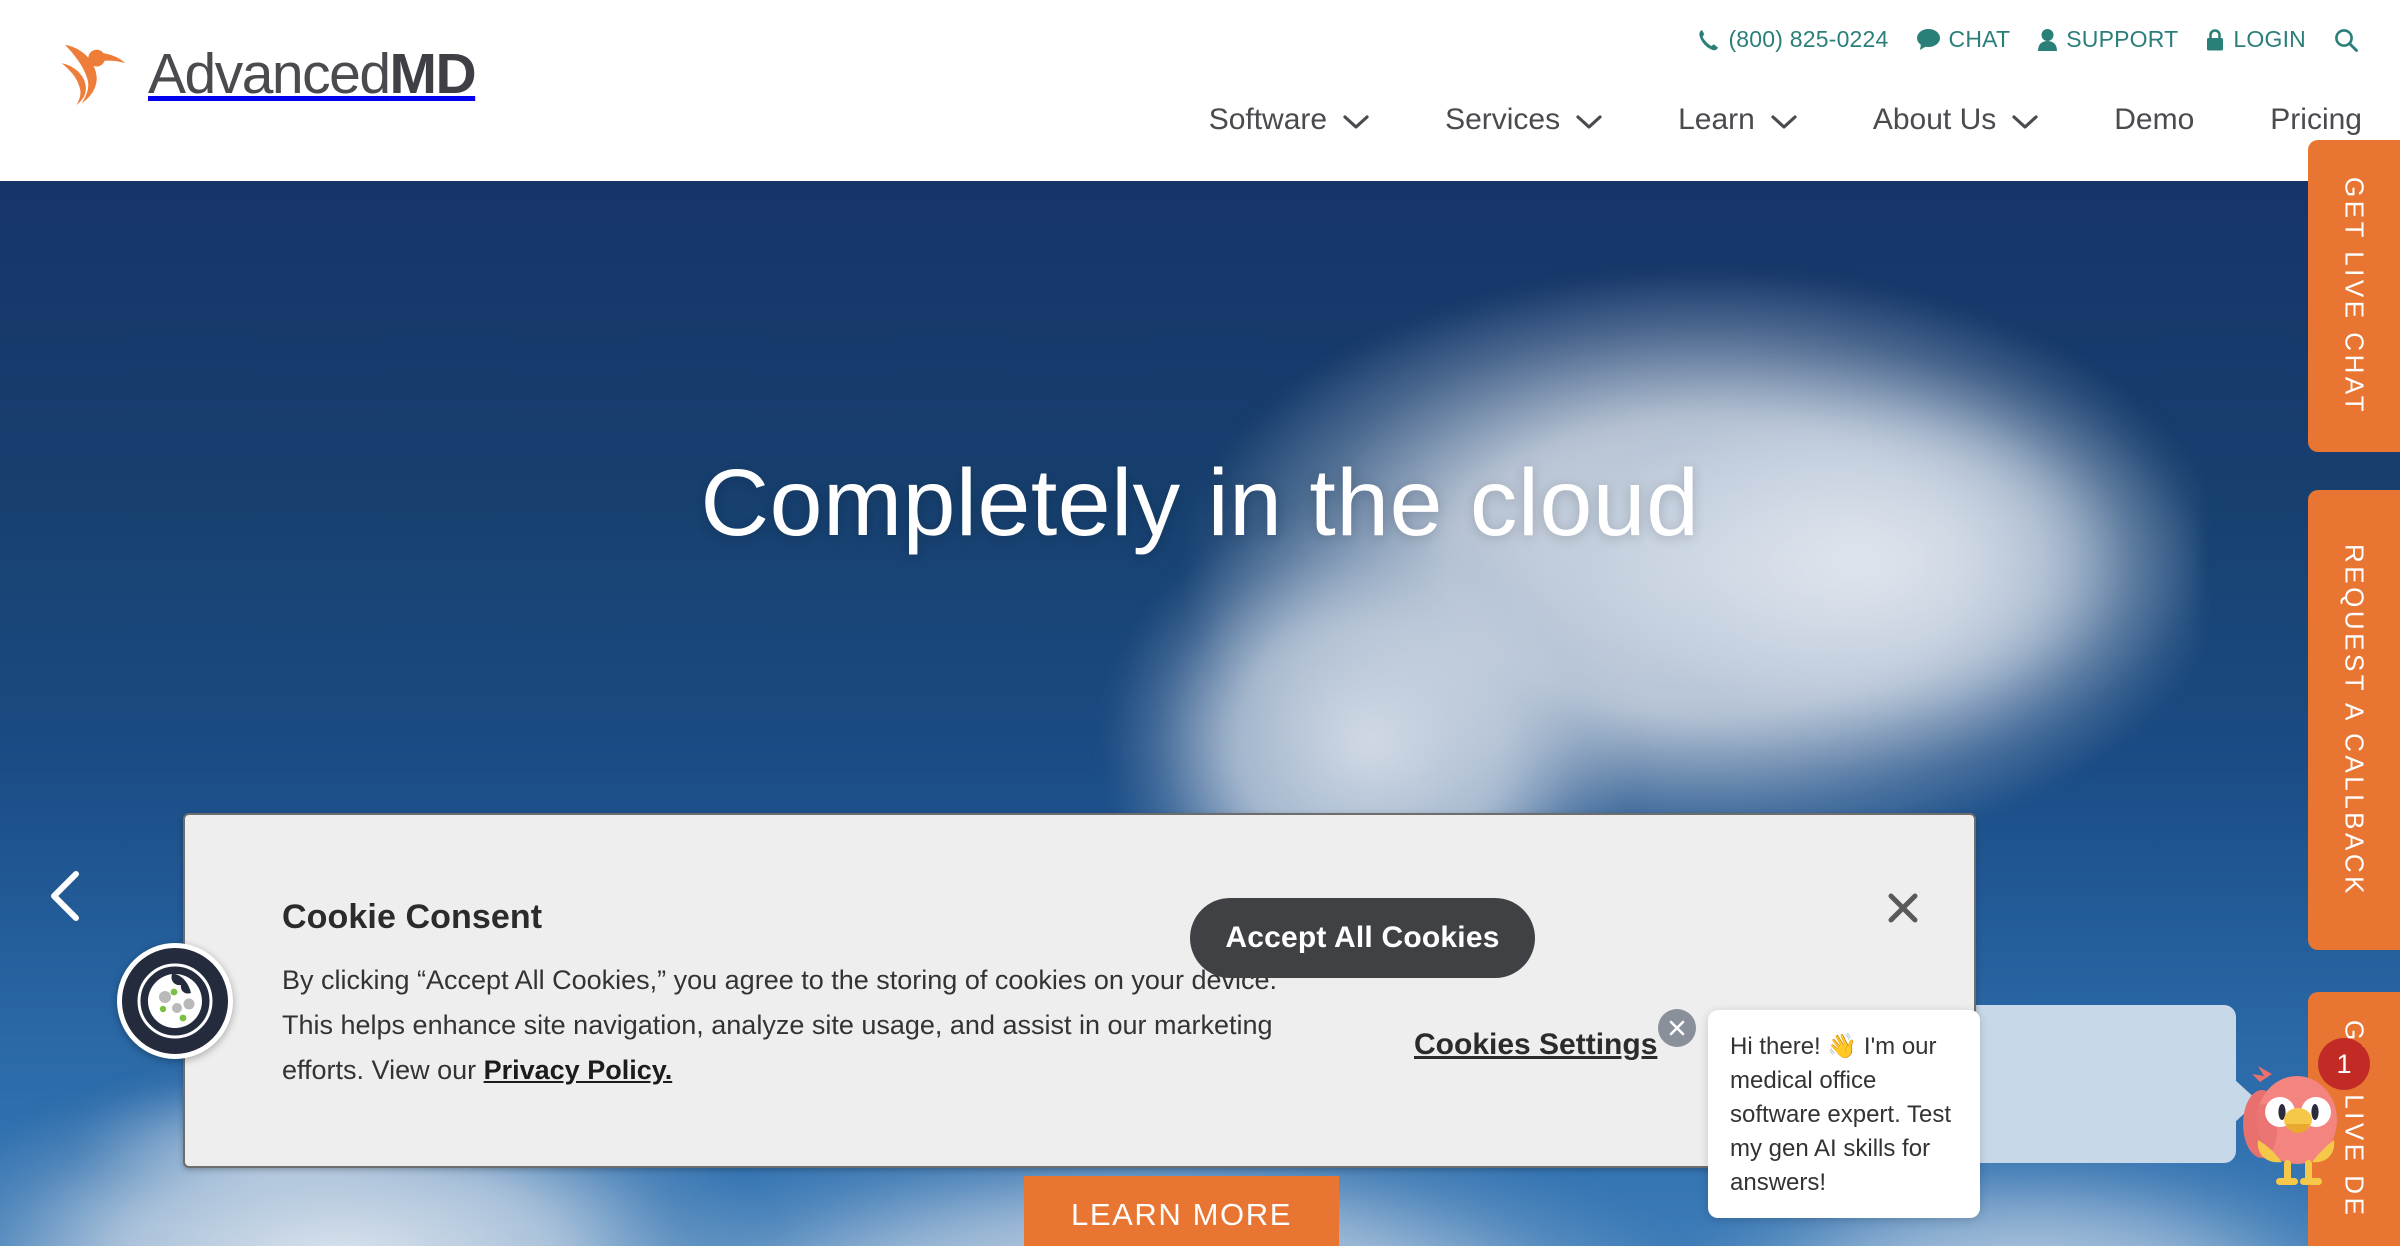 The height and width of the screenshot is (1246, 2400). What do you see at coordinates (1716, 119) in the screenshot?
I see `nav-label: Learn` at bounding box center [1716, 119].